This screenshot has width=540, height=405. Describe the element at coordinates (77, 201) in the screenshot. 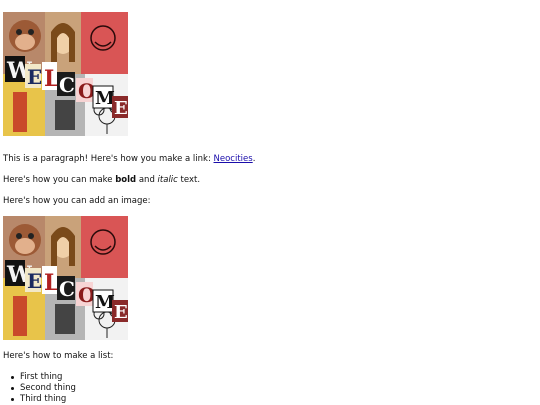

I see `paragraph-image-intro: Here's how you can add an image:` at that location.